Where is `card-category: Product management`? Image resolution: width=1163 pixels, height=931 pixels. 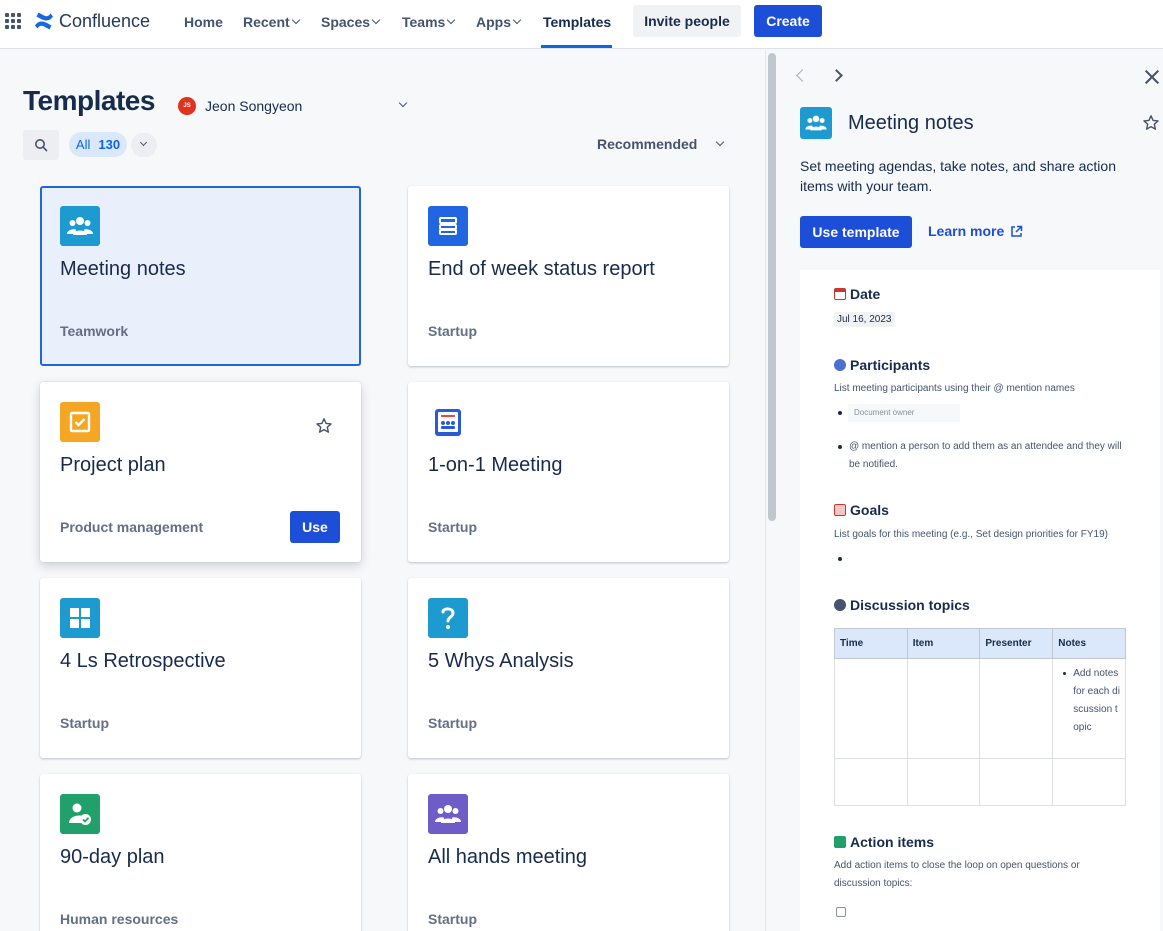 card-category: Product management is located at coordinates (132, 527).